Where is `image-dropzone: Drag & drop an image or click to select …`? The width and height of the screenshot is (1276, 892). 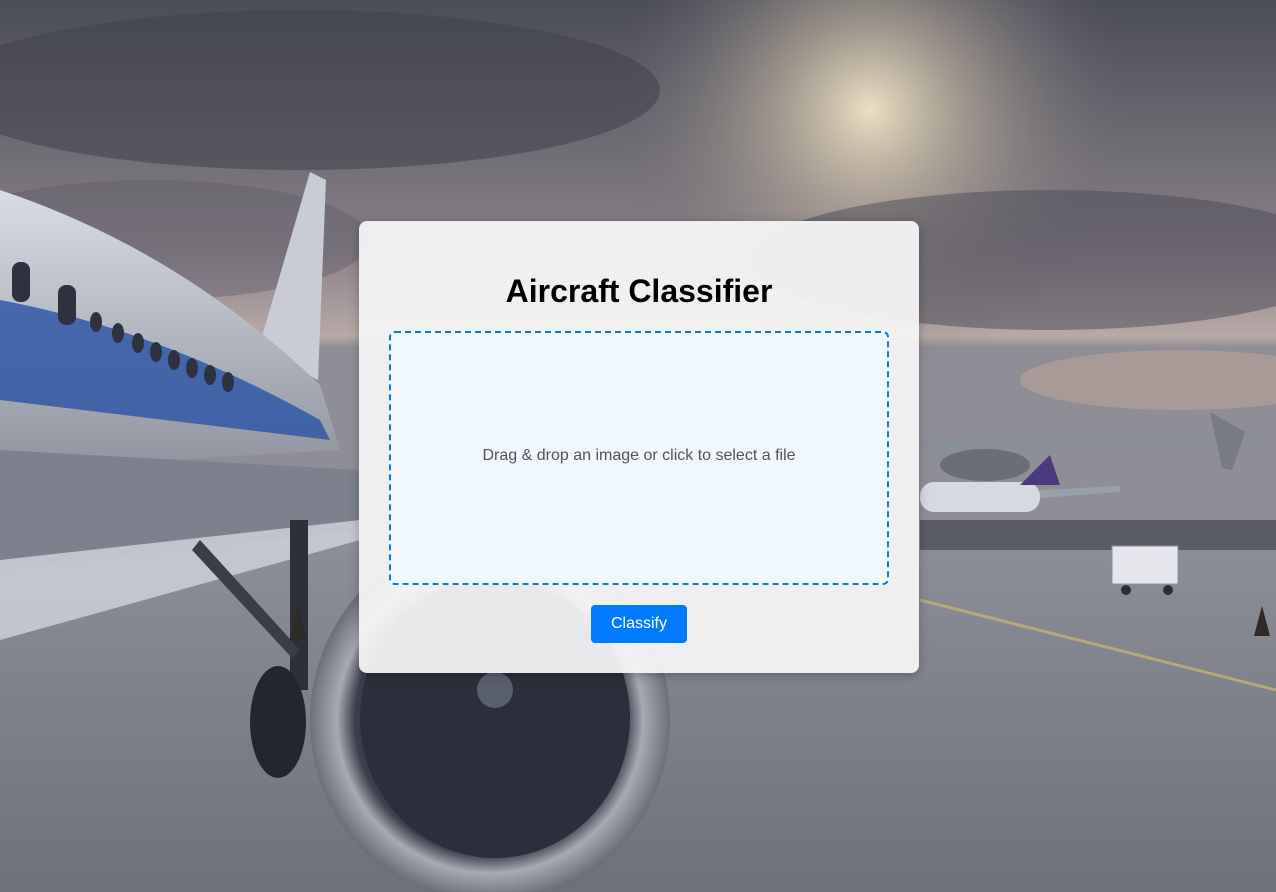 image-dropzone: Drag & drop an image or click to select … is located at coordinates (639, 458).